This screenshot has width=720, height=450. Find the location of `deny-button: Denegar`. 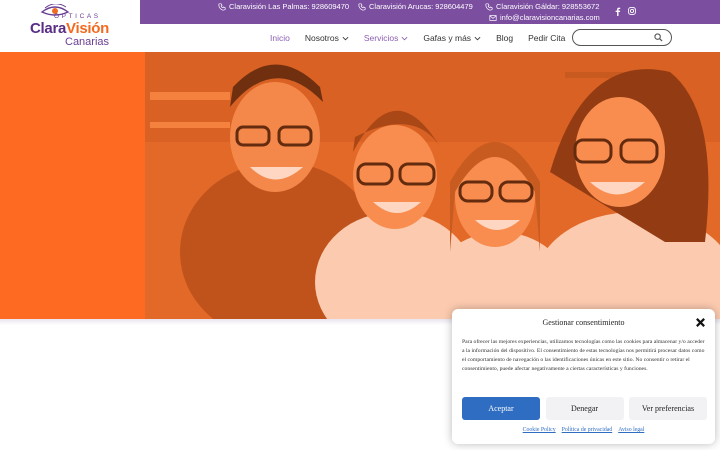

deny-button: Denegar is located at coordinates (584, 408).